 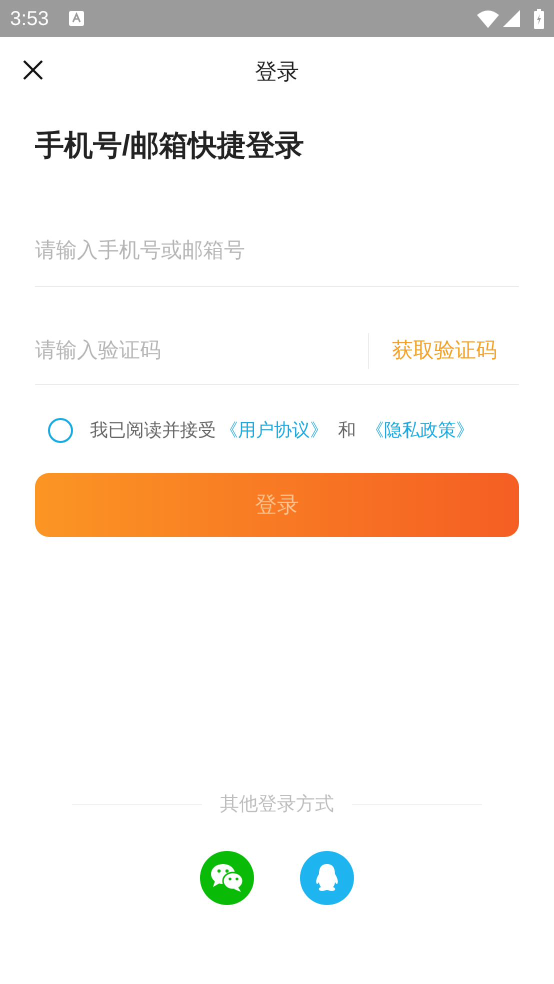 What do you see at coordinates (444, 351) in the screenshot?
I see `get-code-button: 获取验证码` at bounding box center [444, 351].